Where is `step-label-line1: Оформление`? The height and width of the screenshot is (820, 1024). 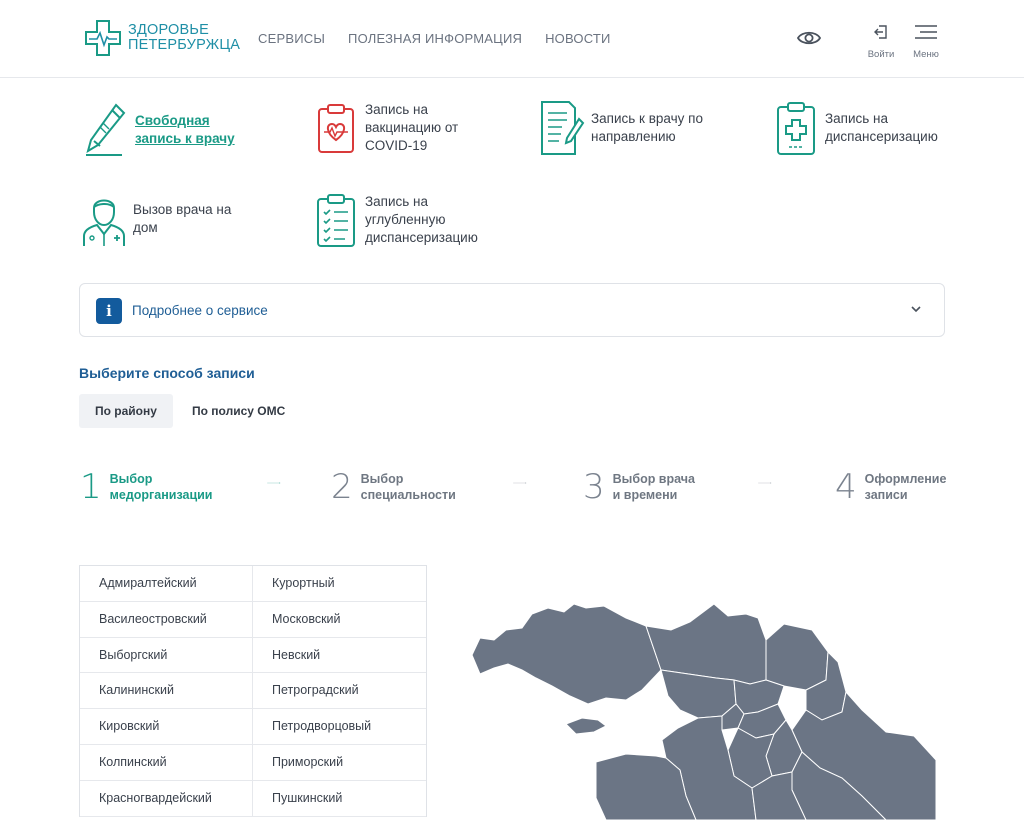
step-label-line1: Оформление is located at coordinates (905, 479).